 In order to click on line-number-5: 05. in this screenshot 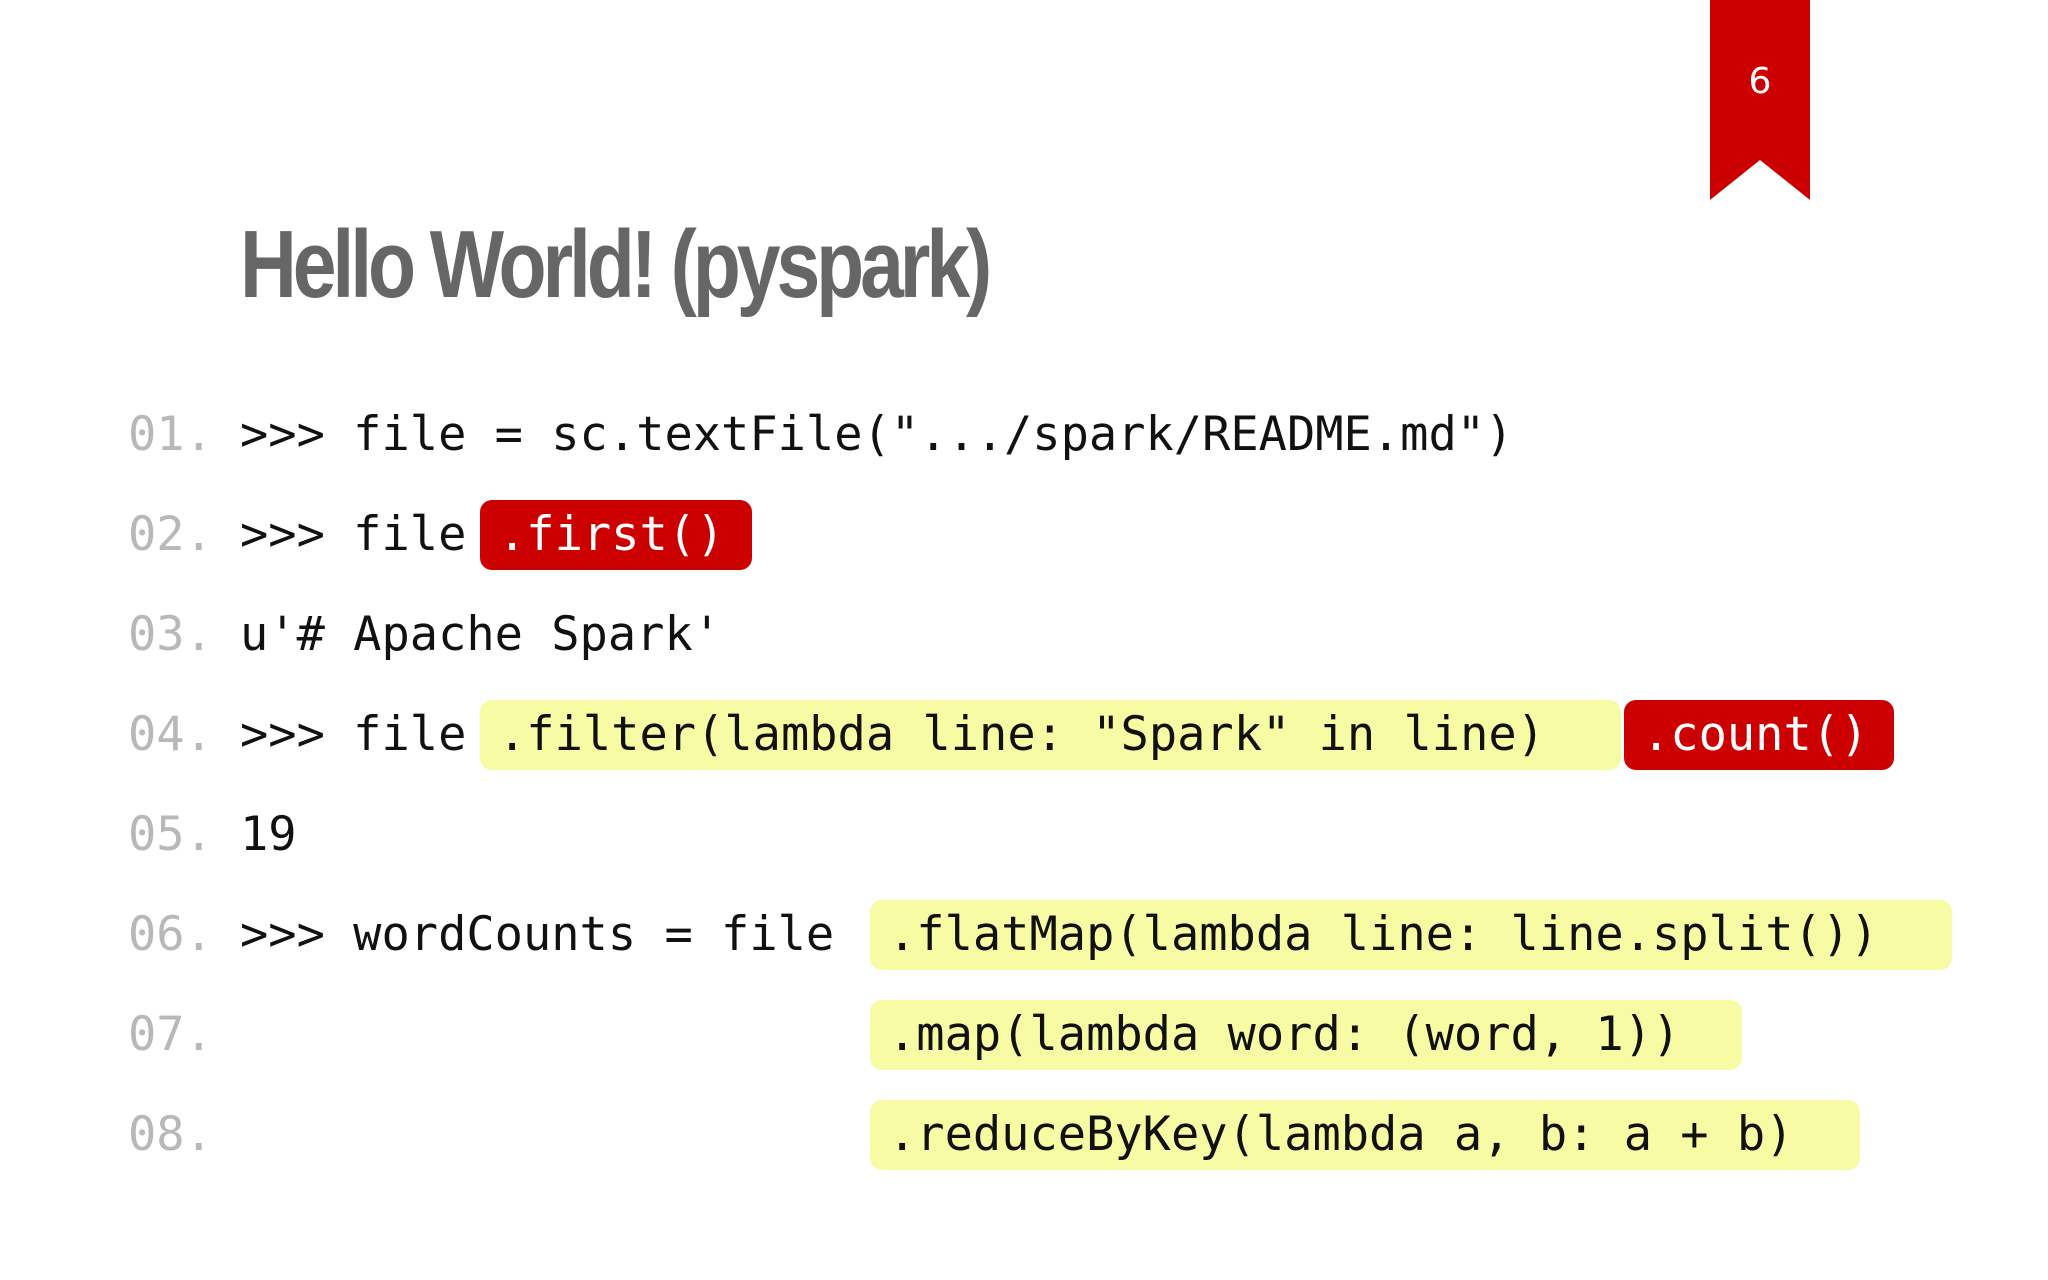, I will do `click(170, 834)`.